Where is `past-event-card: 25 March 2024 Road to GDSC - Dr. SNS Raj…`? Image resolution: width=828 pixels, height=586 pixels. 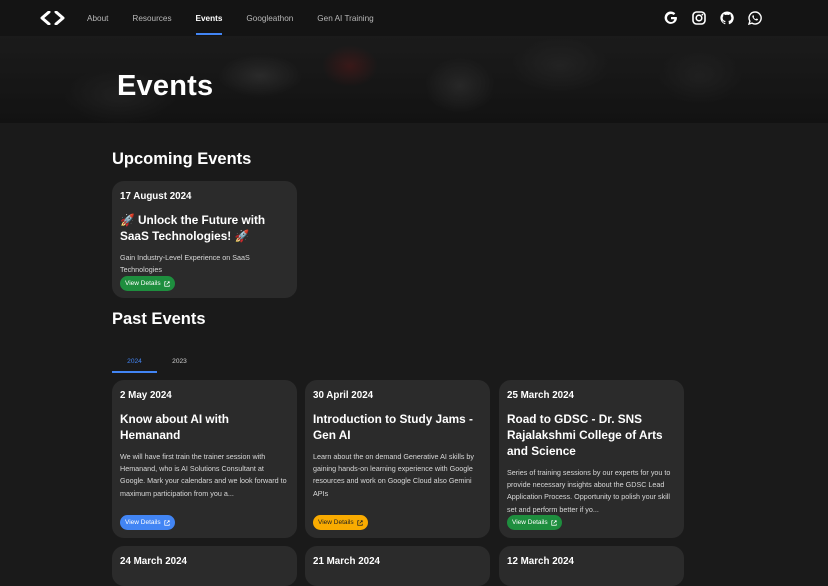
past-event-card: 25 March 2024 Road to GDSC - Dr. SNS Raj… is located at coordinates (591, 459).